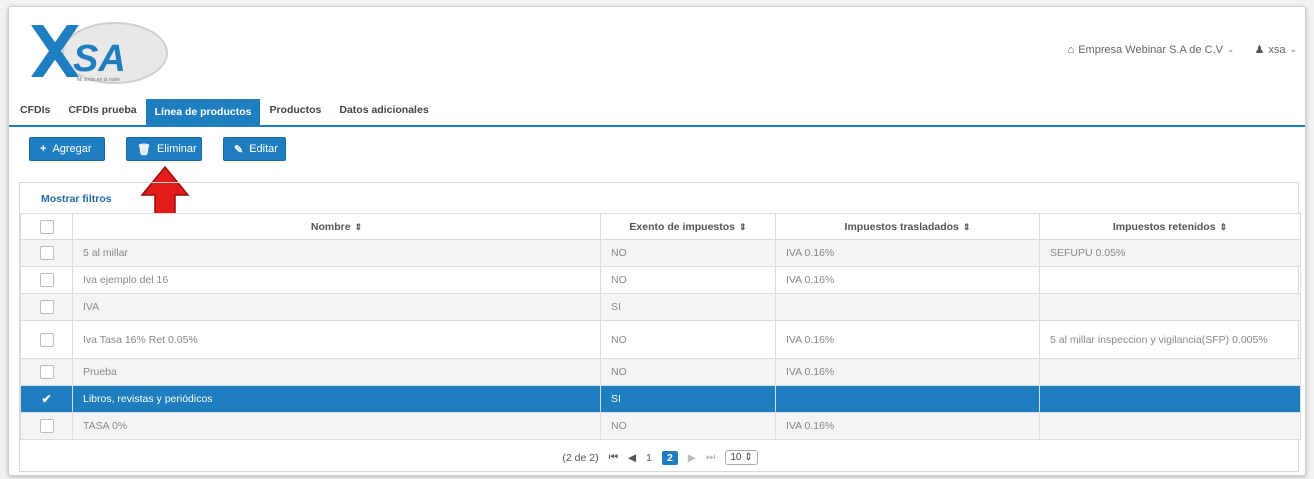  What do you see at coordinates (72, 149) in the screenshot?
I see `add-button-label: Agregar` at bounding box center [72, 149].